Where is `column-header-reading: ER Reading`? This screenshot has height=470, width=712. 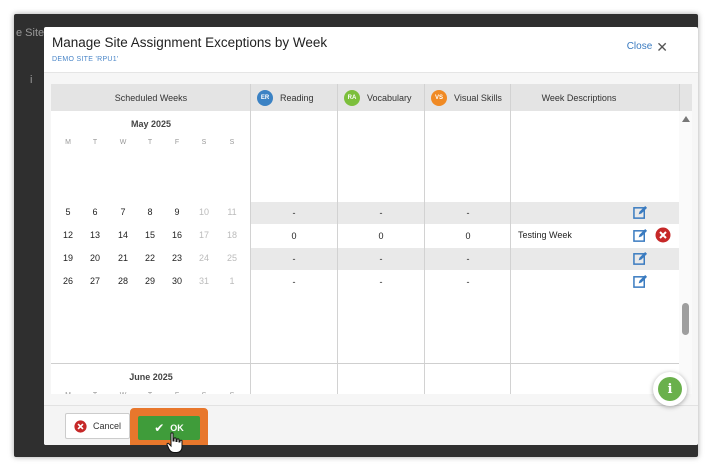
column-header-reading: ER Reading is located at coordinates (300, 97).